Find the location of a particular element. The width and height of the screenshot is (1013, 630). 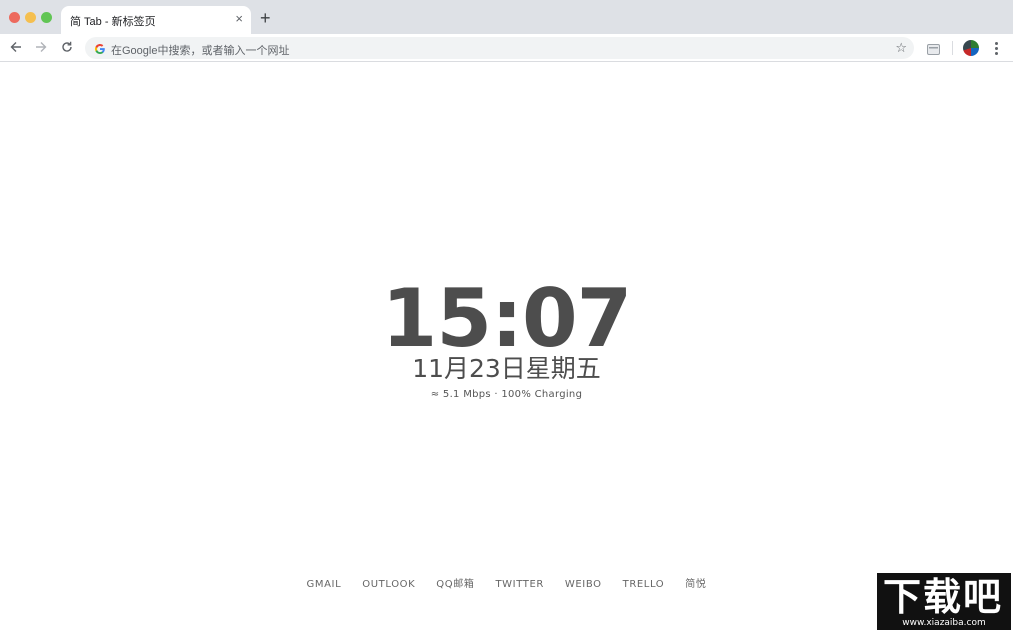

link-twitter: TWITTER is located at coordinates (519, 585).